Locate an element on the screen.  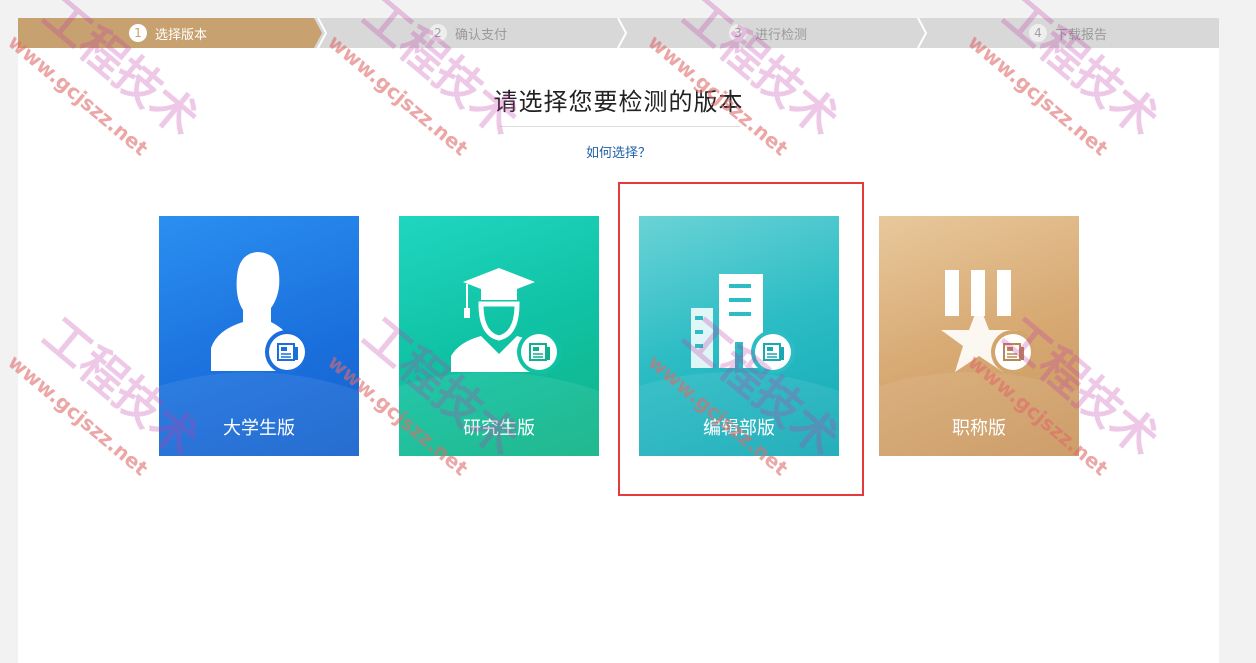
step-progress-bar: 1 选择版本 2 确认支付 3 进行检测 4 下载报告 is located at coordinates (618, 33).